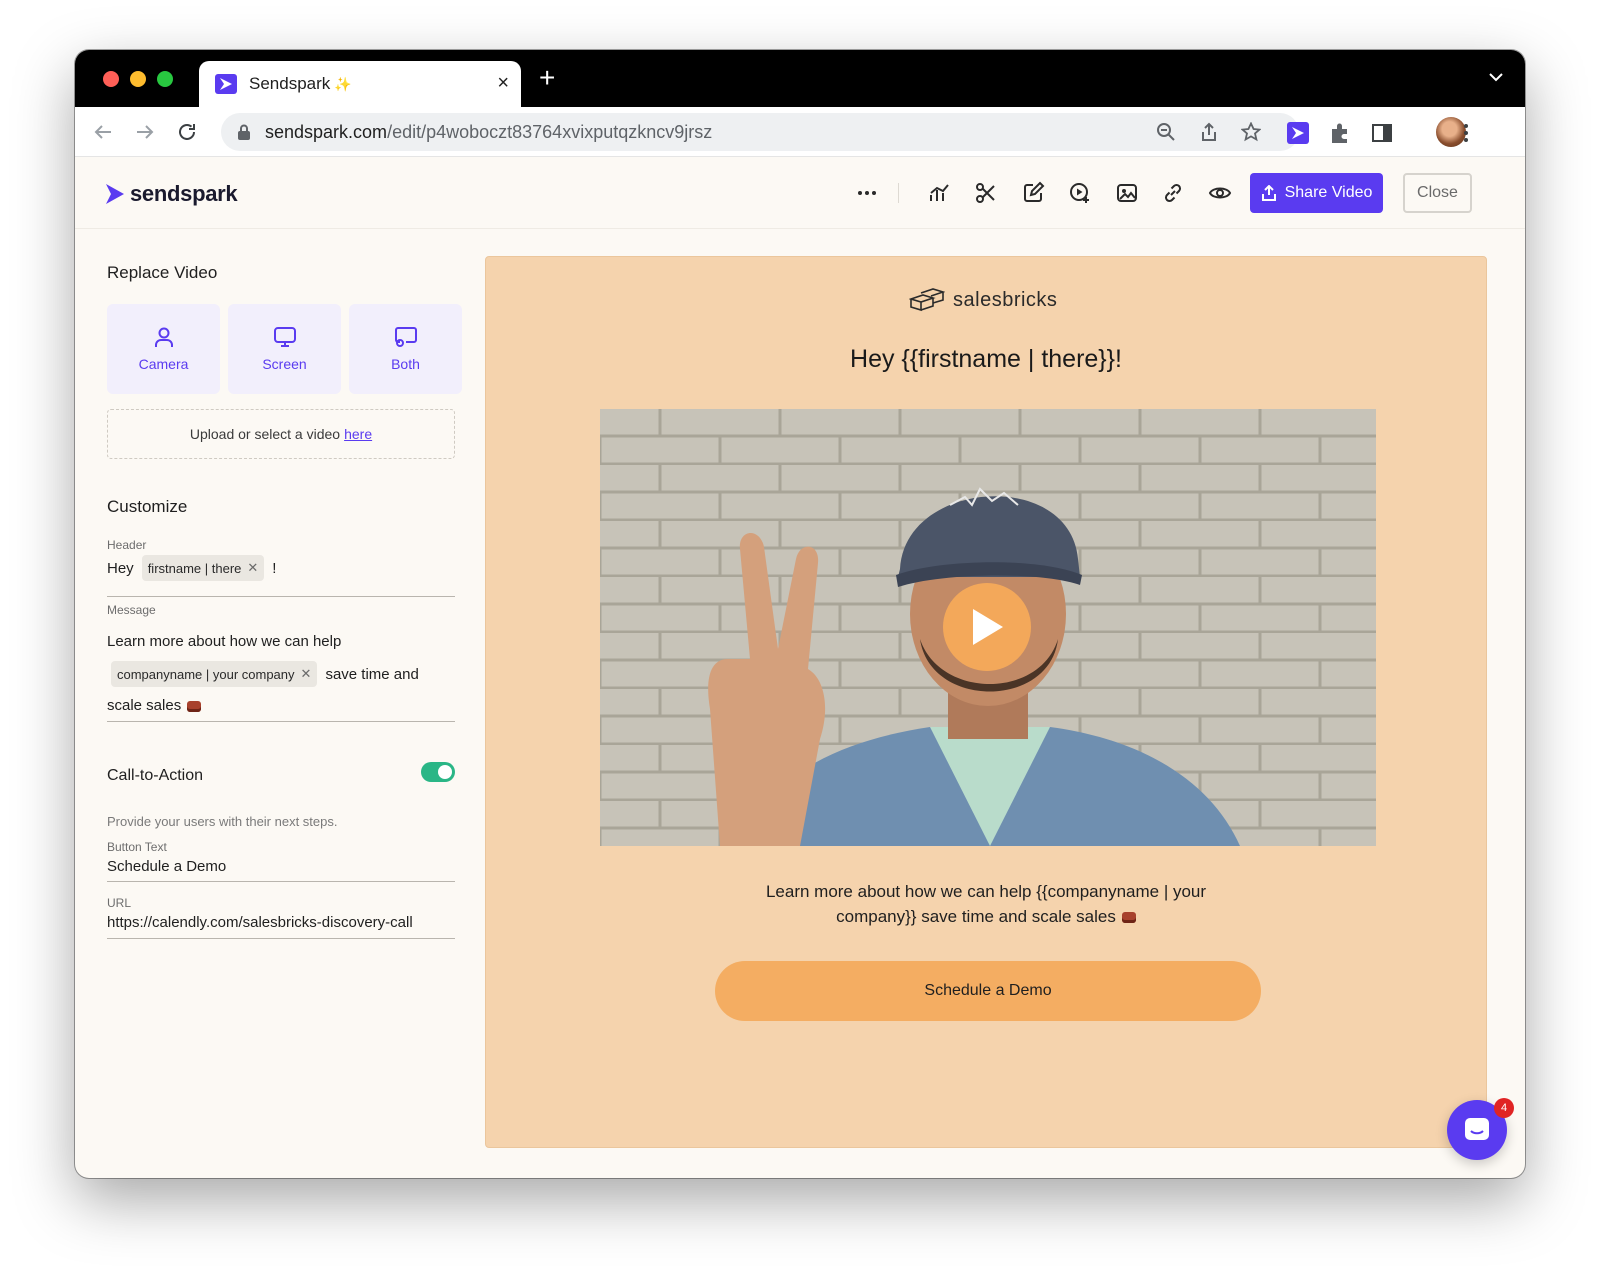  Describe the element at coordinates (138, 79) in the screenshot. I see `minimize-window-button` at that location.